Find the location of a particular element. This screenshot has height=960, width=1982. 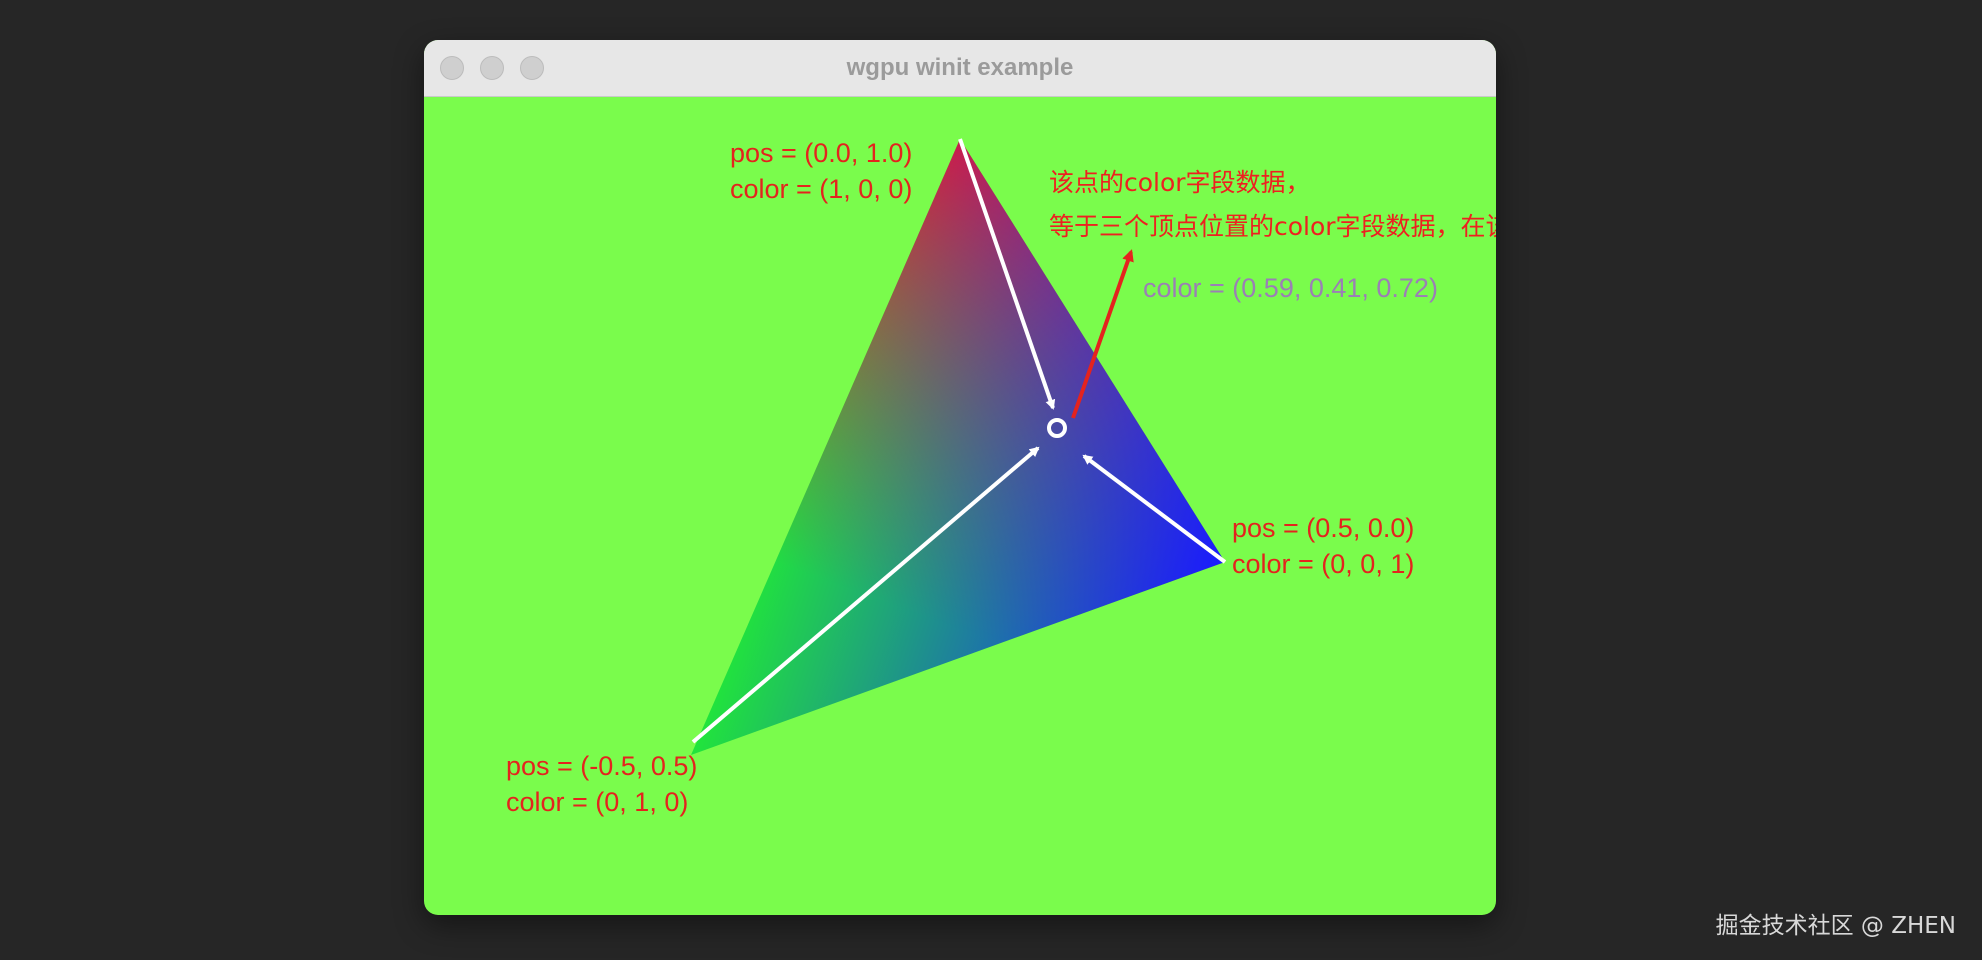

watermark: 掘金技术社区 @ ZHEN is located at coordinates (1835, 926).